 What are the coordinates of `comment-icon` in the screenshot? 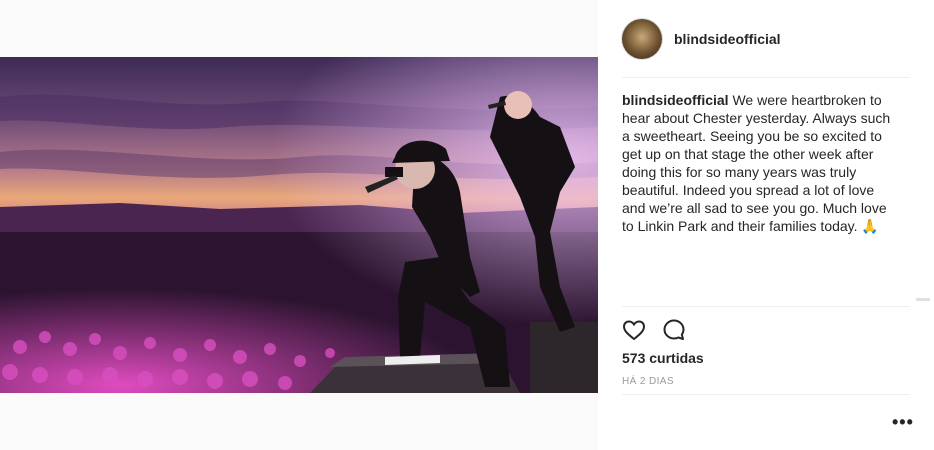 It's located at (674, 330).